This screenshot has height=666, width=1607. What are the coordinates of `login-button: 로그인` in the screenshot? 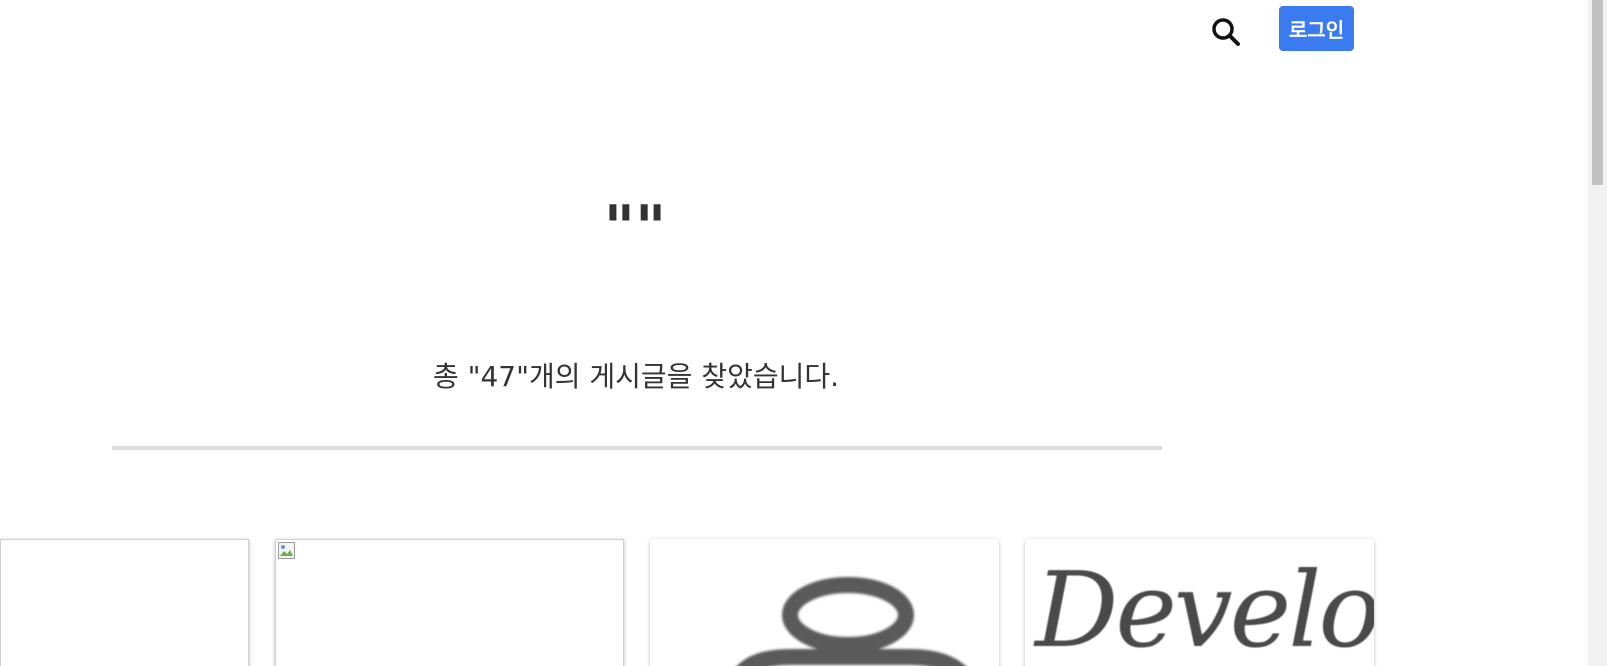 It's located at (1316, 28).